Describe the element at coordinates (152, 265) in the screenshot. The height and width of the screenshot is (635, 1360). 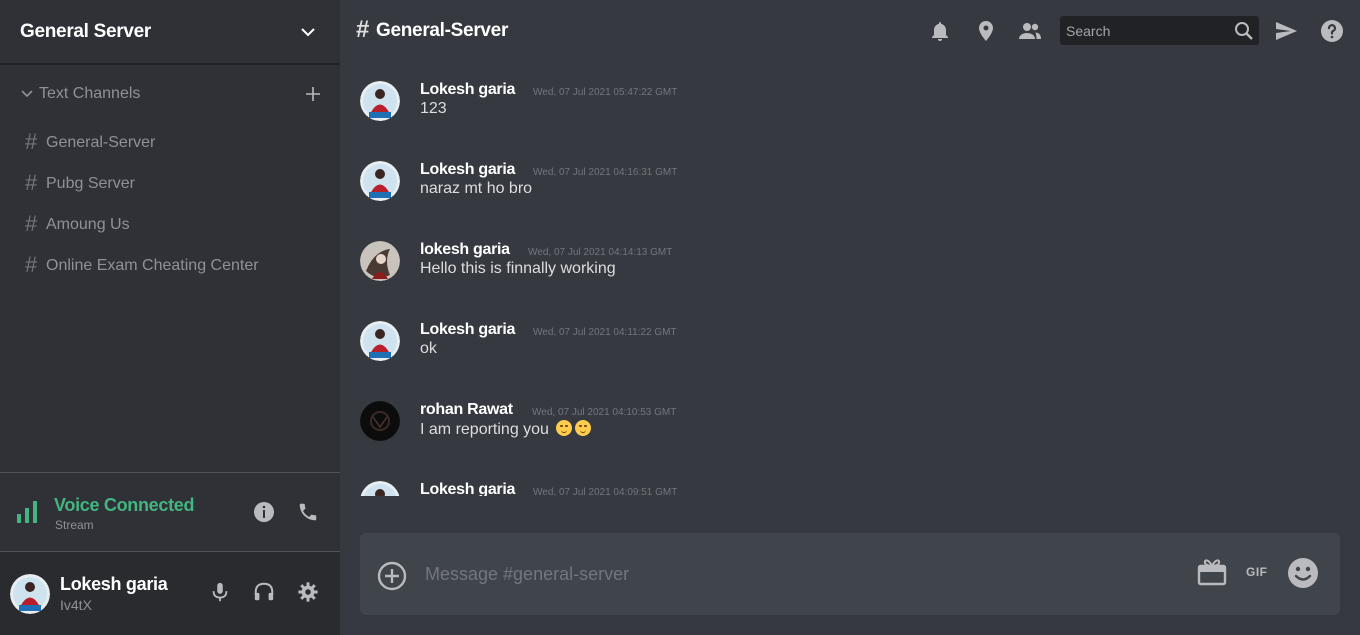
I see `channel-label: Online Exam Cheating Center` at that location.